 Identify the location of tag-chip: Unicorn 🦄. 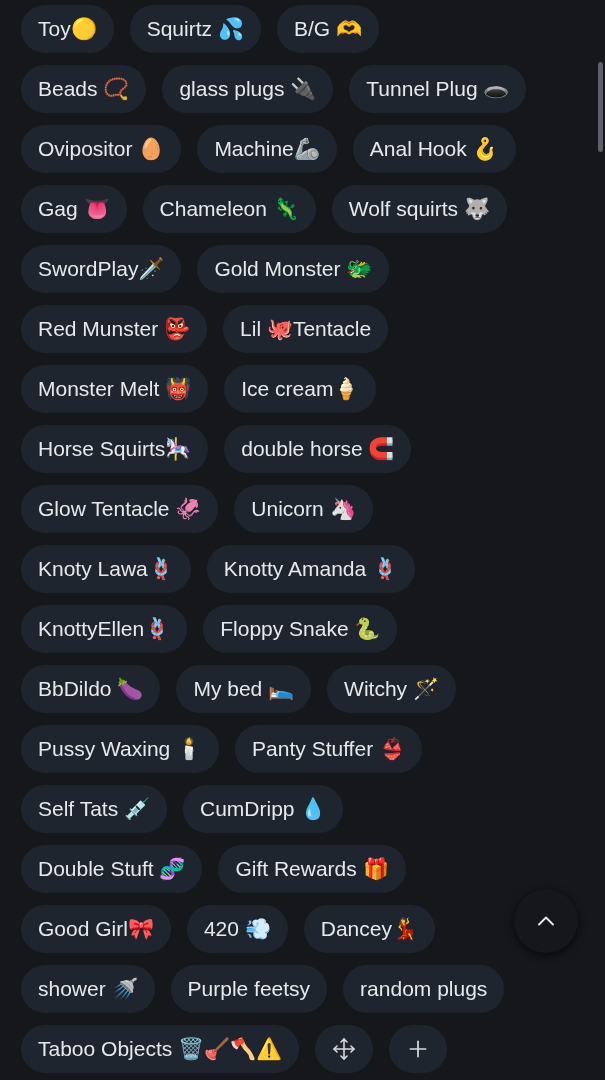
(303, 509).